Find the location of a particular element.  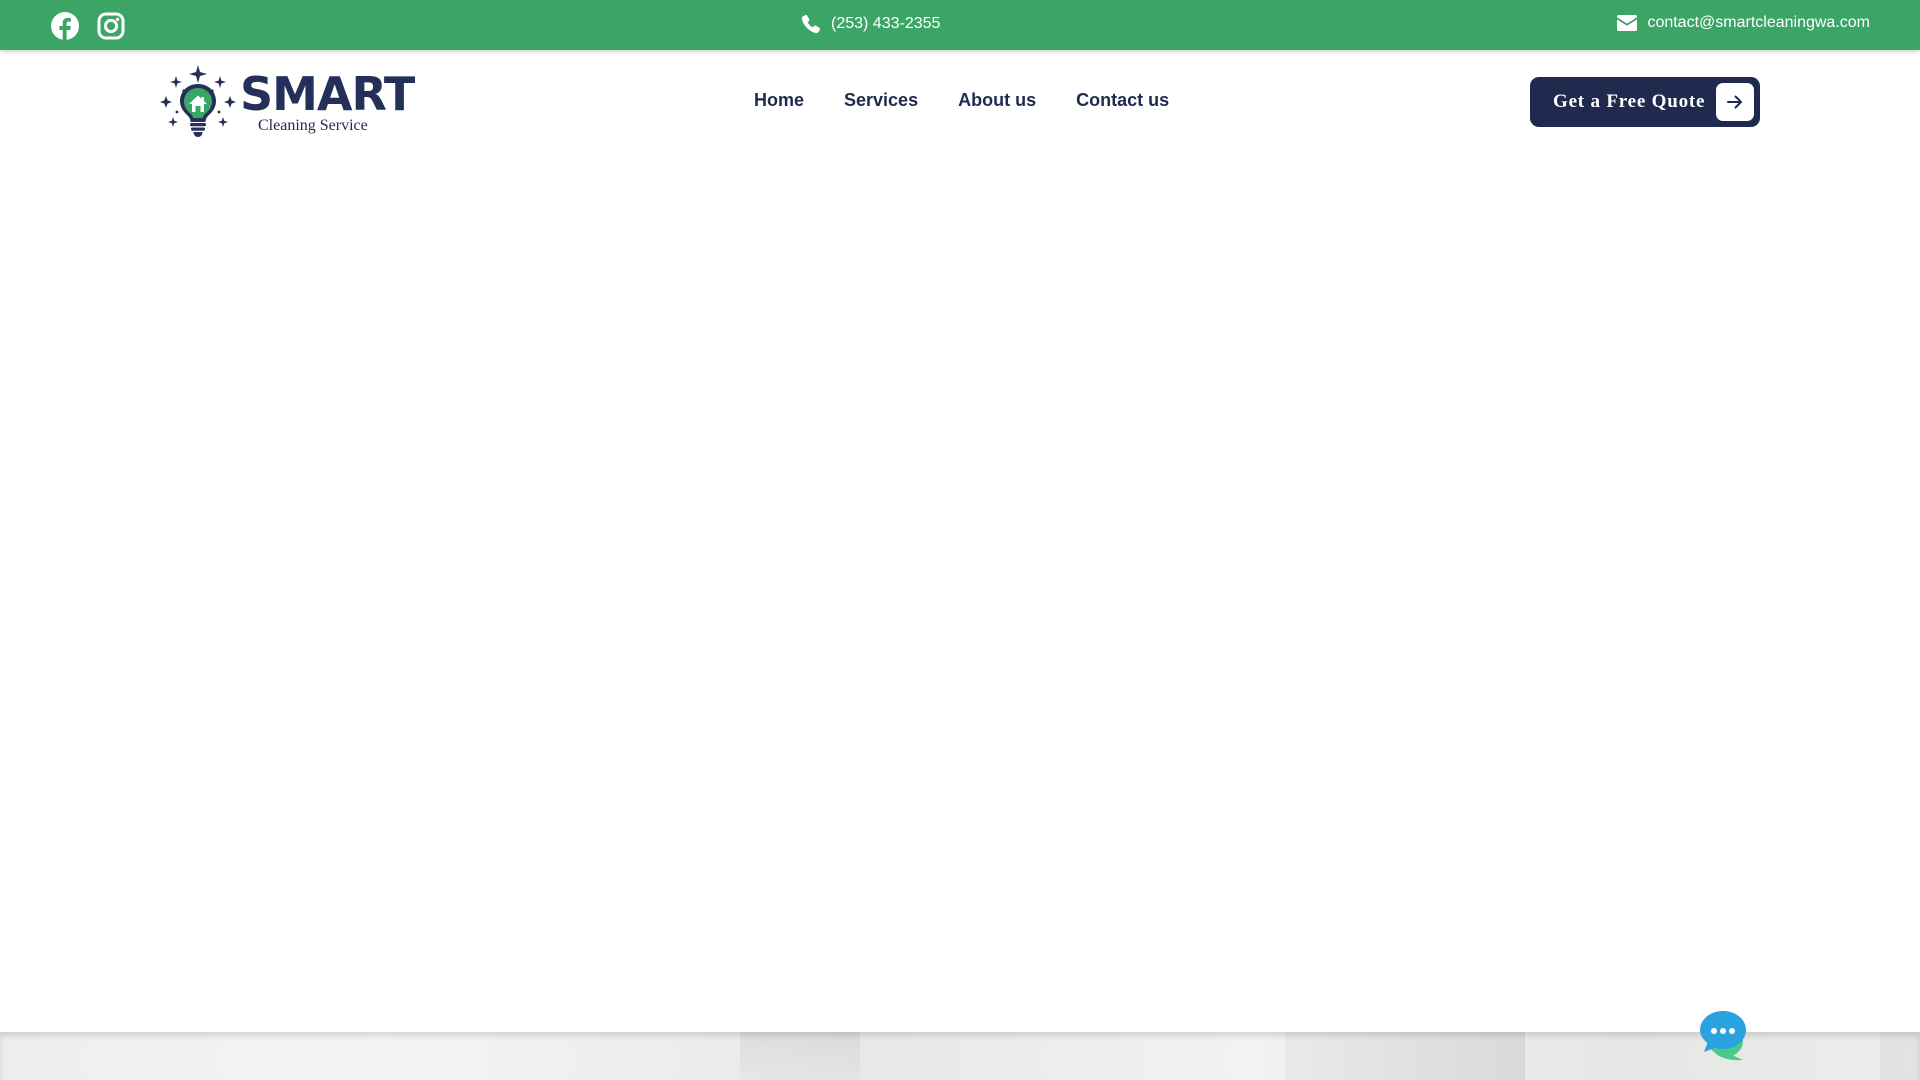

facebook-icon is located at coordinates (65, 26).